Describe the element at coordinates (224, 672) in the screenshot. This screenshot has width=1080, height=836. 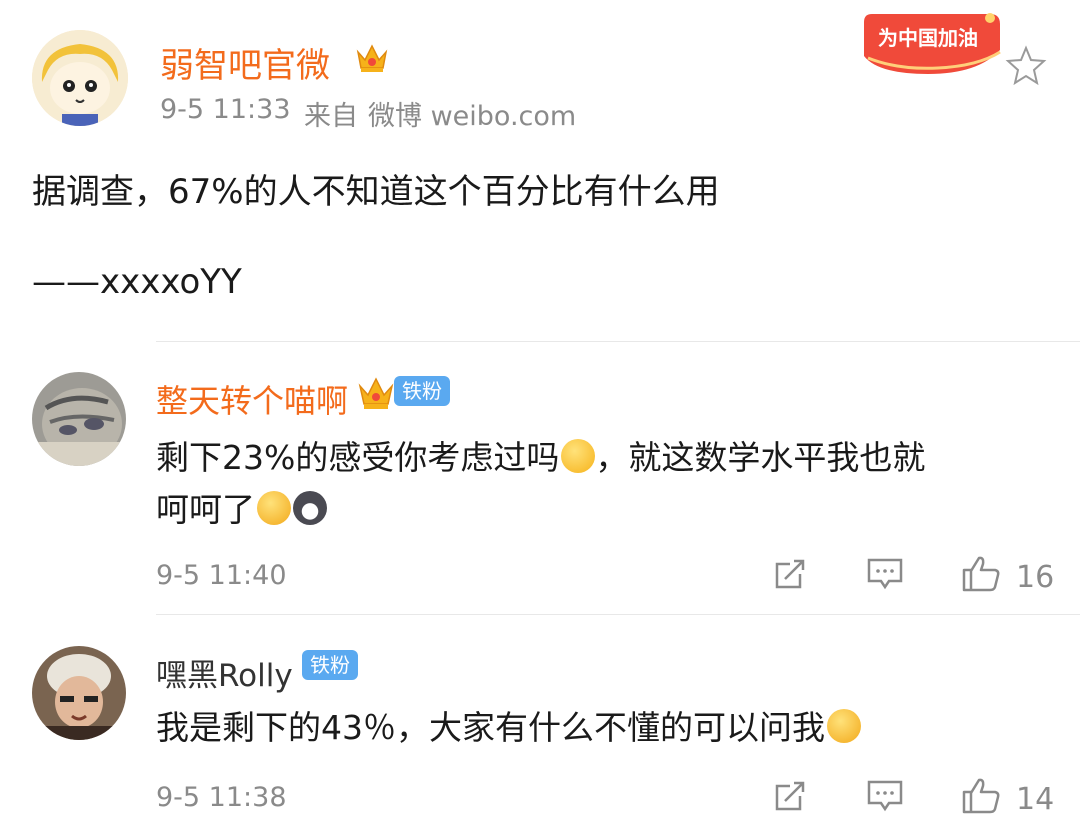
I see `comment-author-name: 嘿黑Rolly` at that location.